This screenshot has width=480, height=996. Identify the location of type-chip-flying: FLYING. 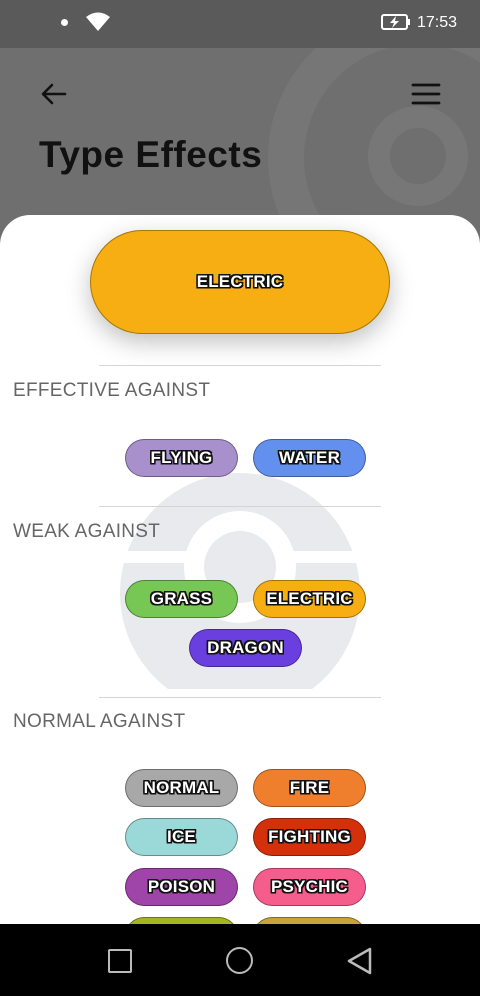
(181, 458).